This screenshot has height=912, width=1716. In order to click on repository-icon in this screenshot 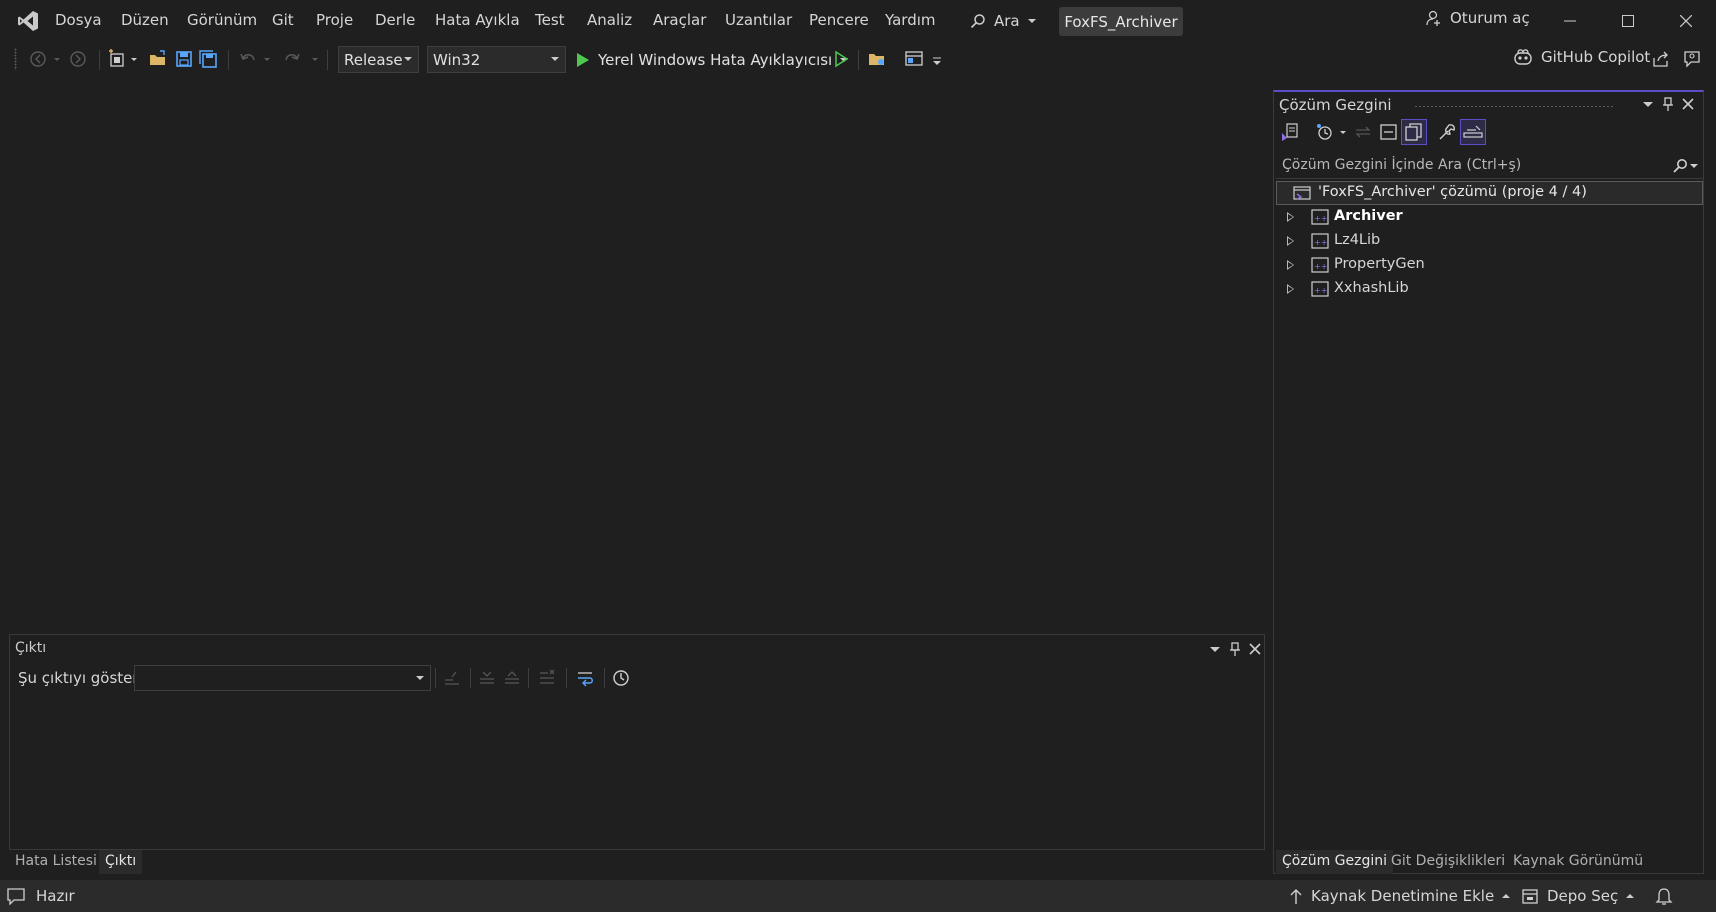, I will do `click(1530, 896)`.